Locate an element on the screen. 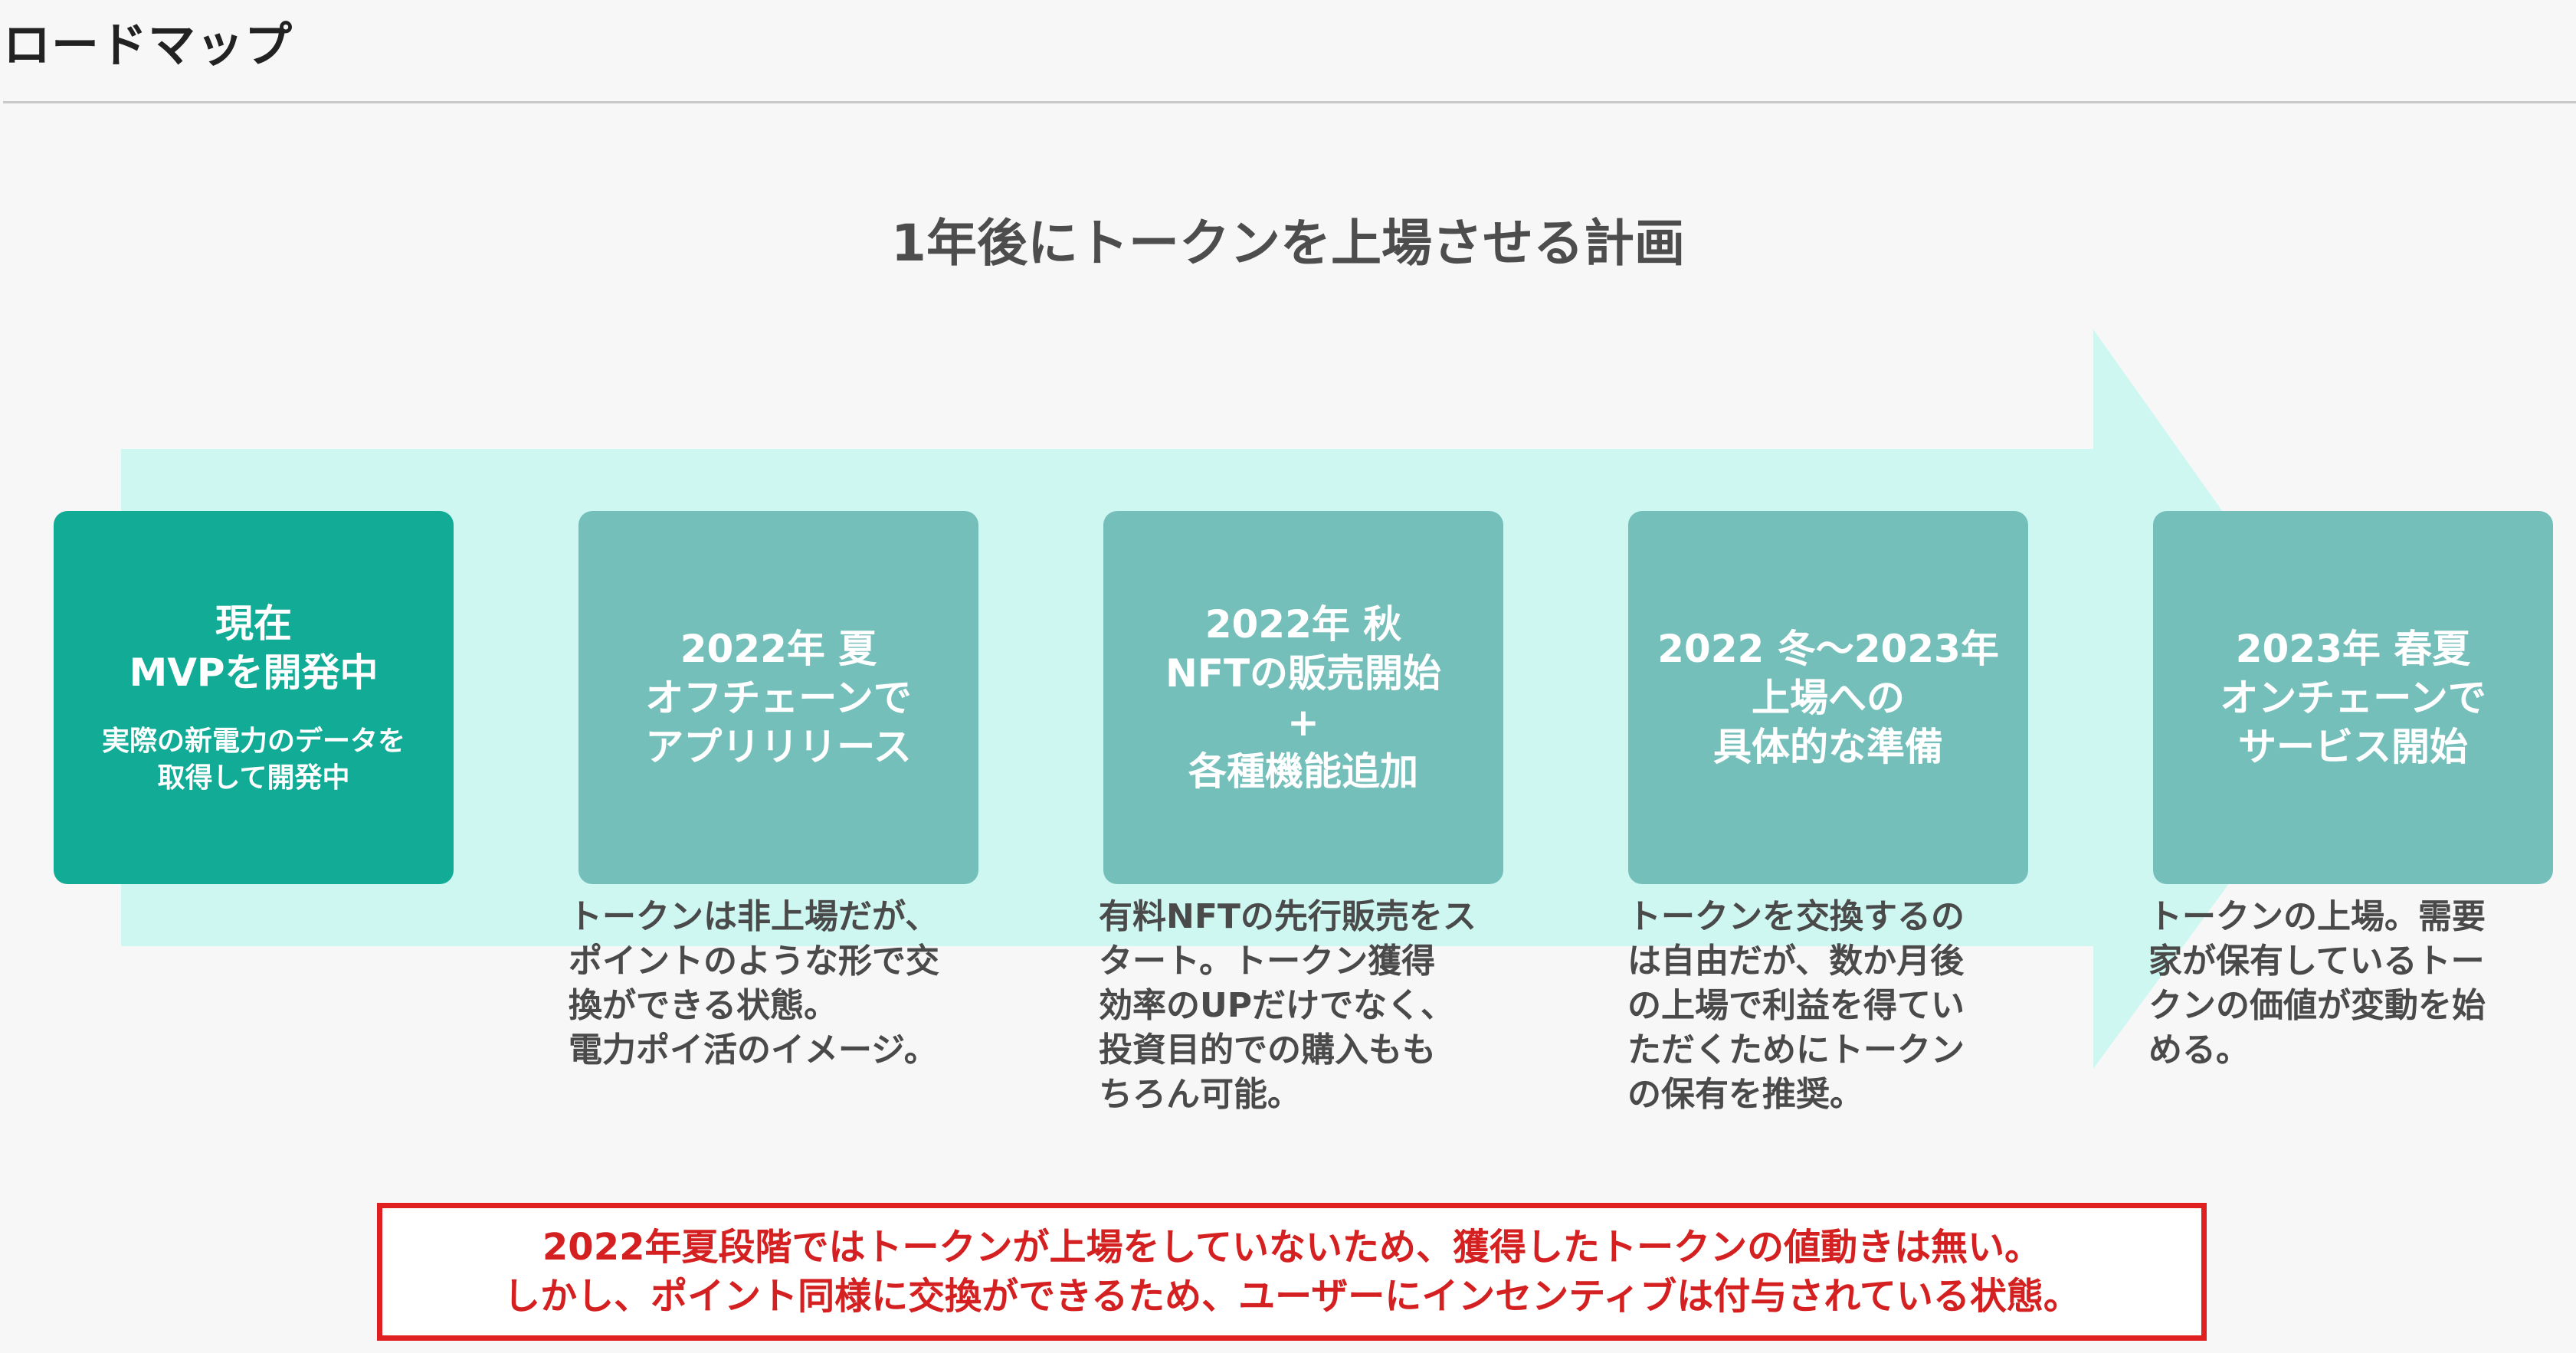 The image size is (2576, 1353). step-title: 2023年 春夏 オンチェーンで サービス開始 is located at coordinates (2353, 697).